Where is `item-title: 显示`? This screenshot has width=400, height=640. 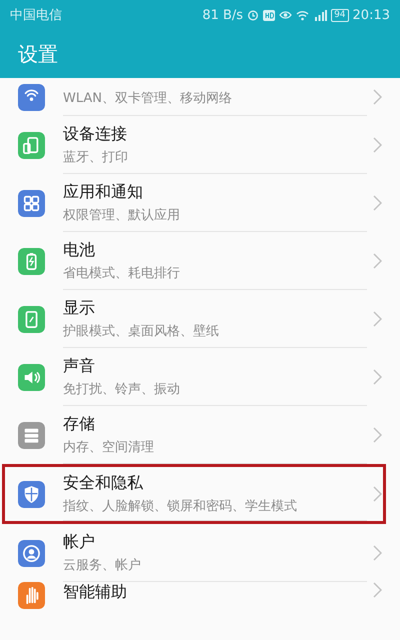 item-title: 显示 is located at coordinates (79, 308).